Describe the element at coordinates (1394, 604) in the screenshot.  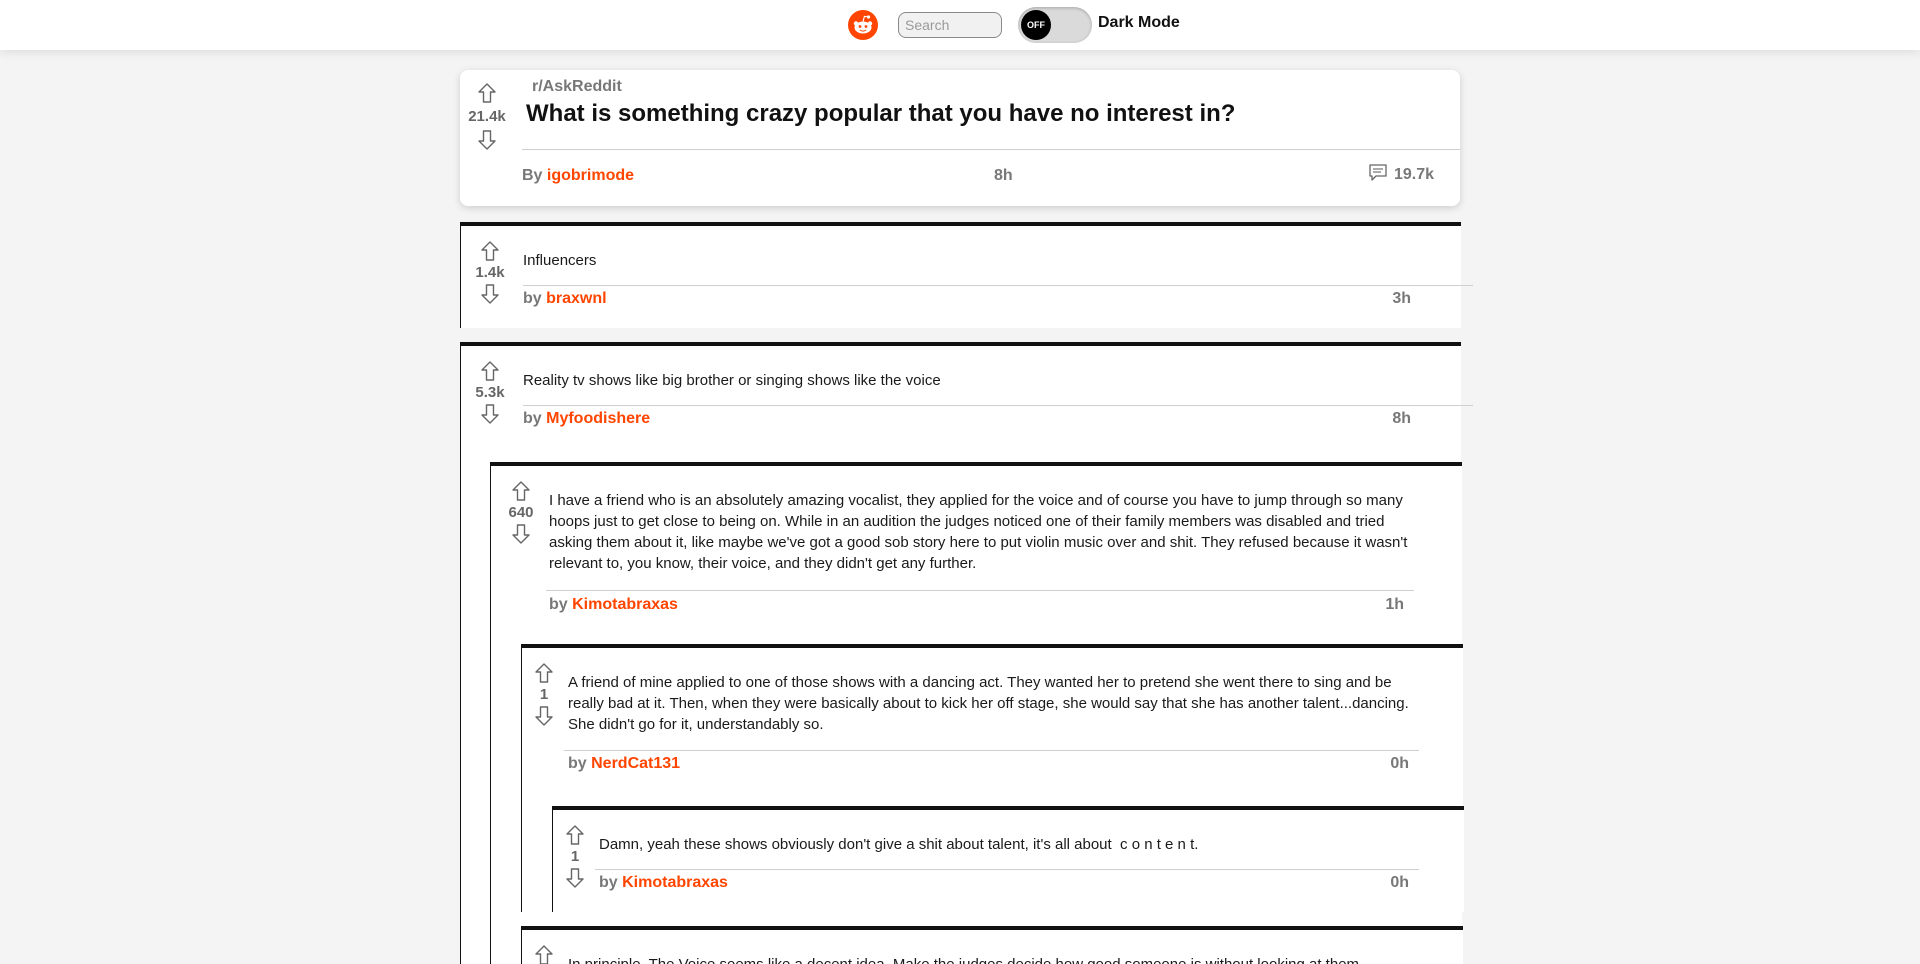
I see `comment-age: 1h` at that location.